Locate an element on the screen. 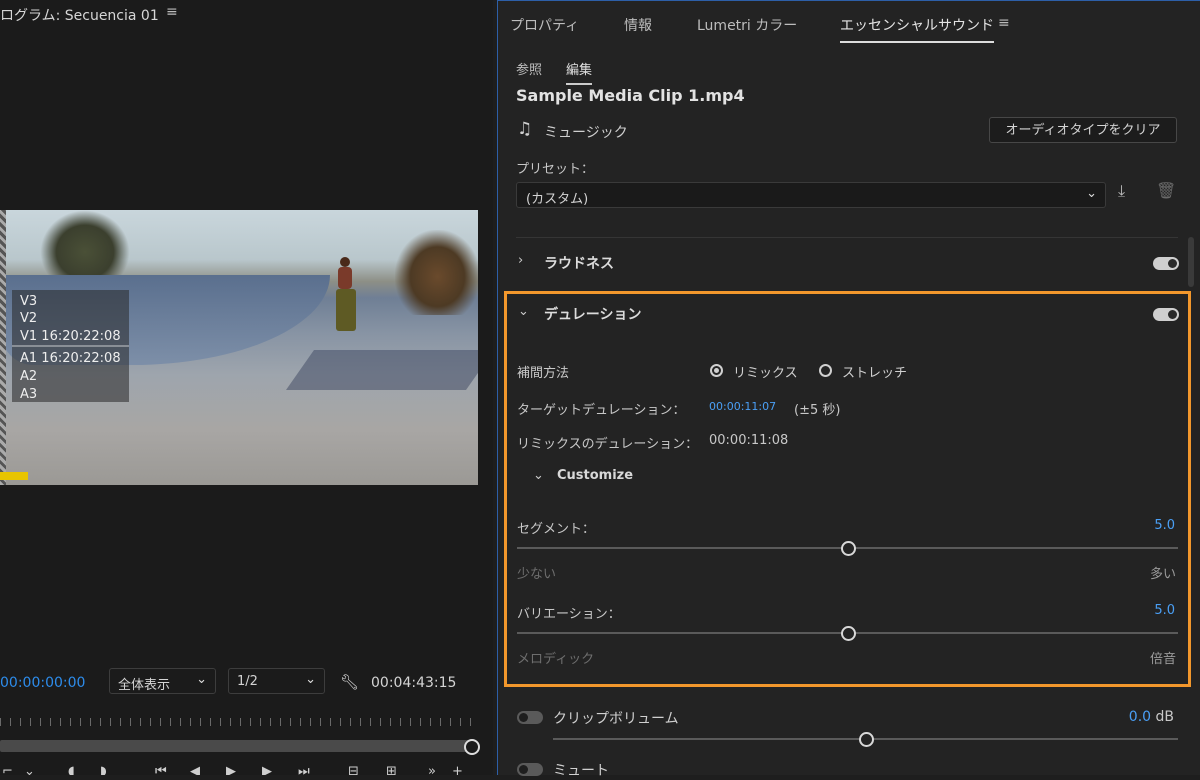 The image size is (1200, 780). mark-out-icon: ⌄ is located at coordinates (29, 769).